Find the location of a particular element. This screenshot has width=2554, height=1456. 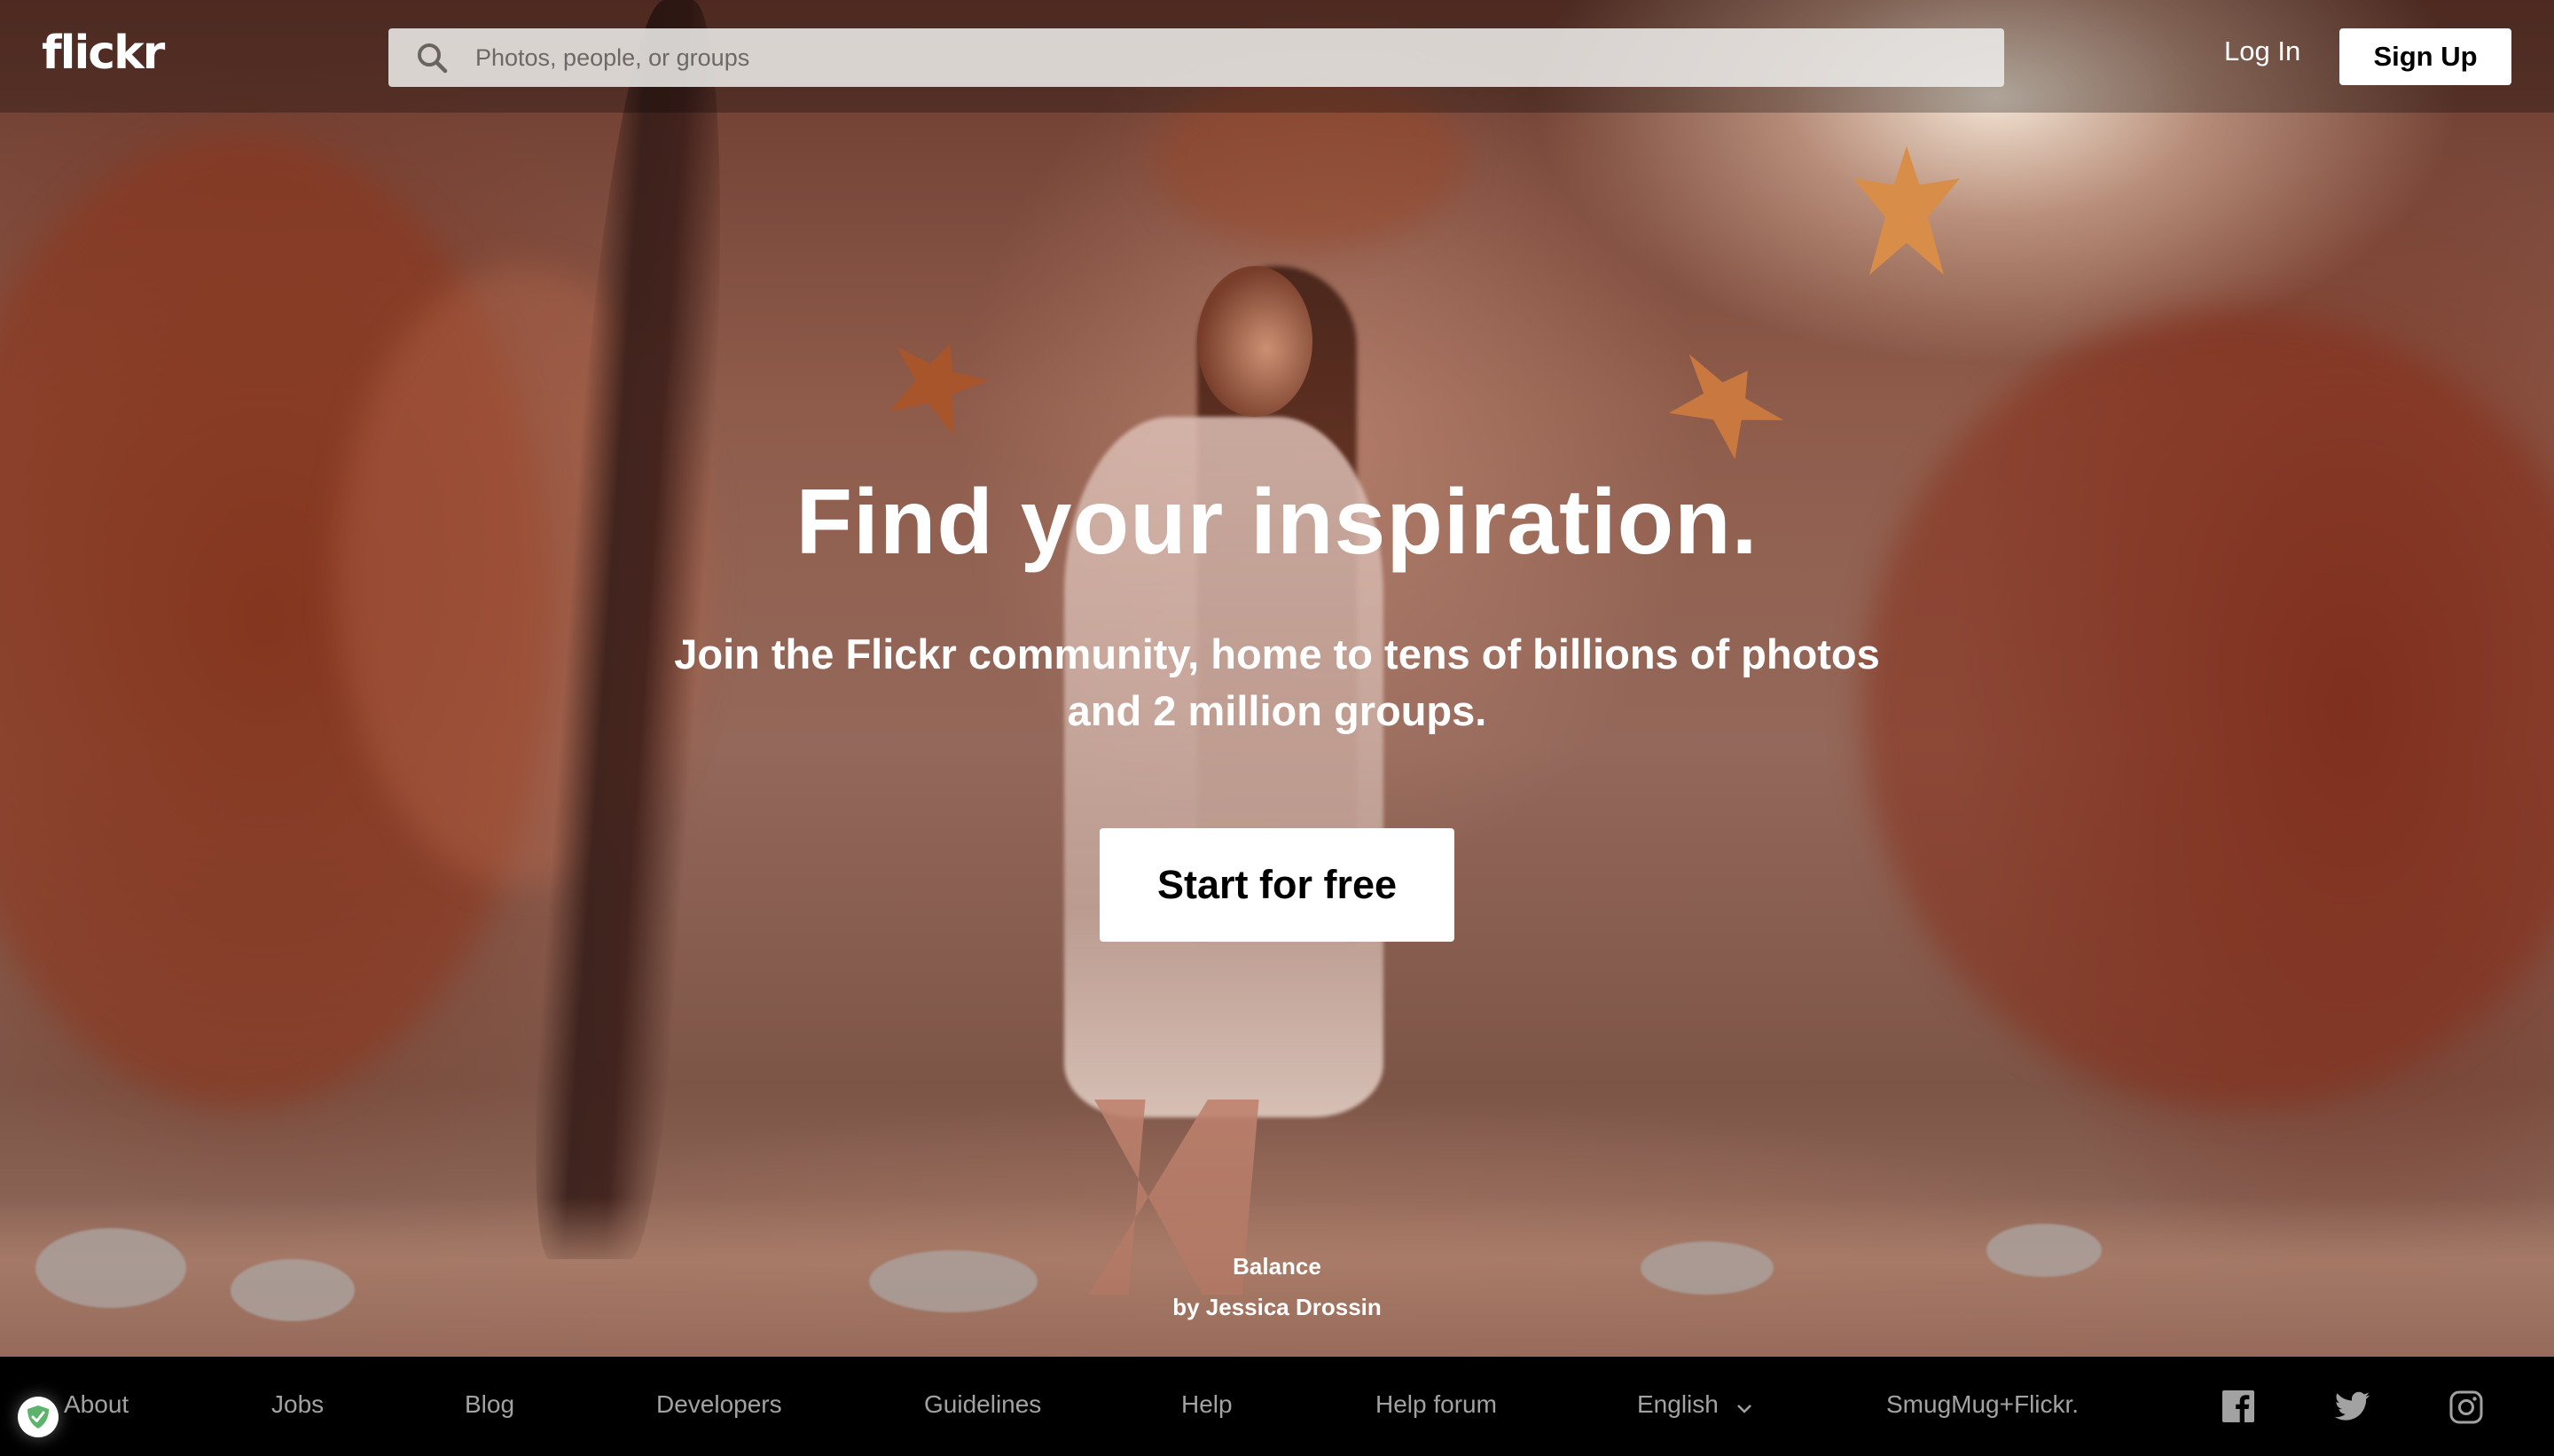

footer-link-guidelines: Guidelines is located at coordinates (982, 1404).